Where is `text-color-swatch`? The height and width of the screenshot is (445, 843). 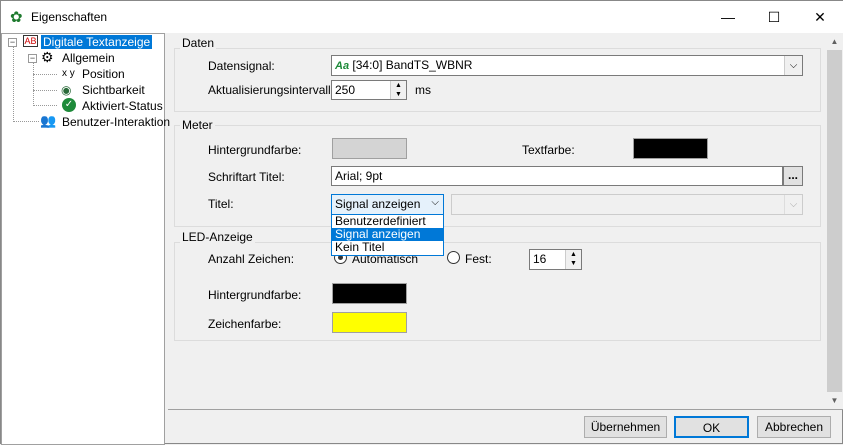 text-color-swatch is located at coordinates (670, 148).